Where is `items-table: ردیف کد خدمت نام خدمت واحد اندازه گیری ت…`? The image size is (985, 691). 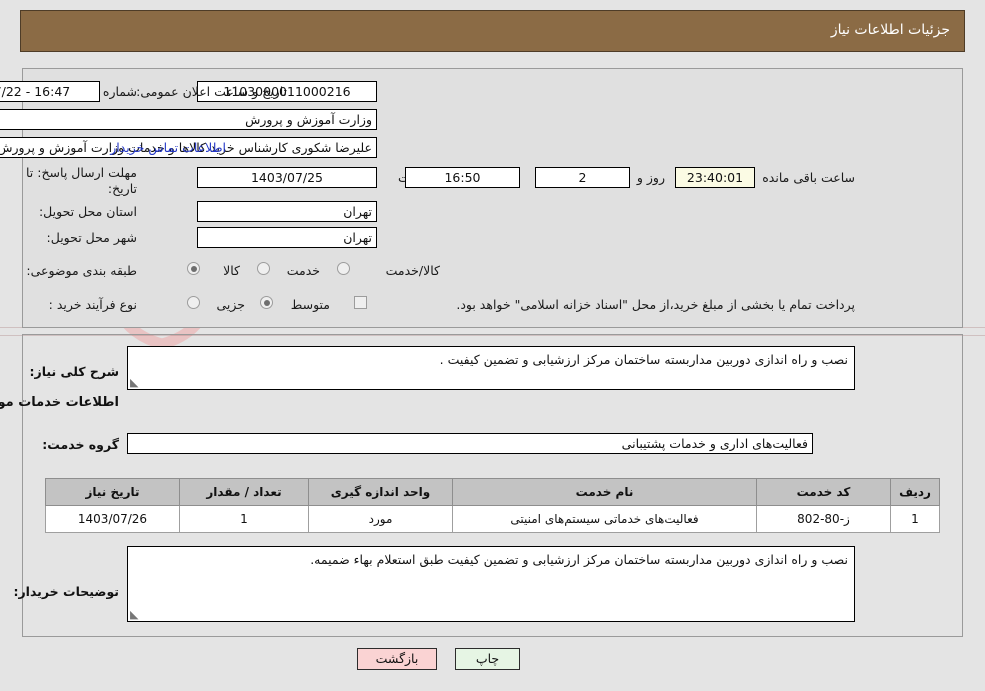
items-table: ردیف کد خدمت نام خدمت واحد اندازه گیری ت… is located at coordinates (492, 505).